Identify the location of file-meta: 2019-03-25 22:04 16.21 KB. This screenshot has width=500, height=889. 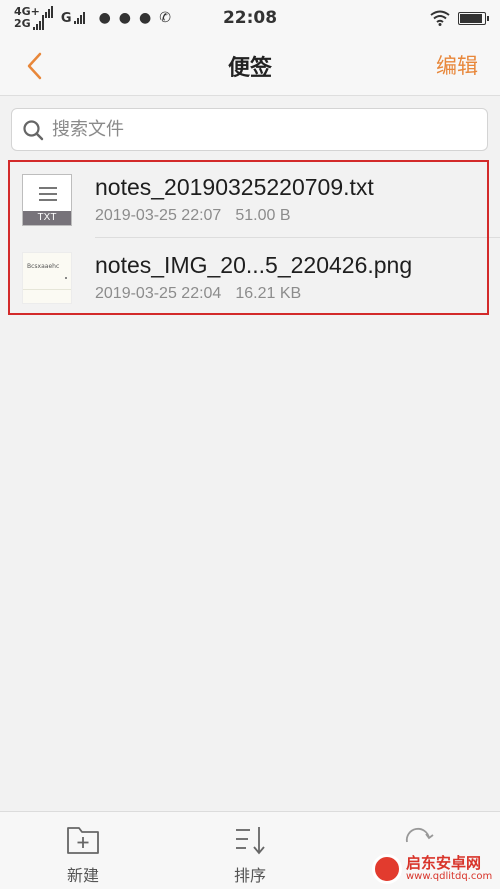
(198, 294).